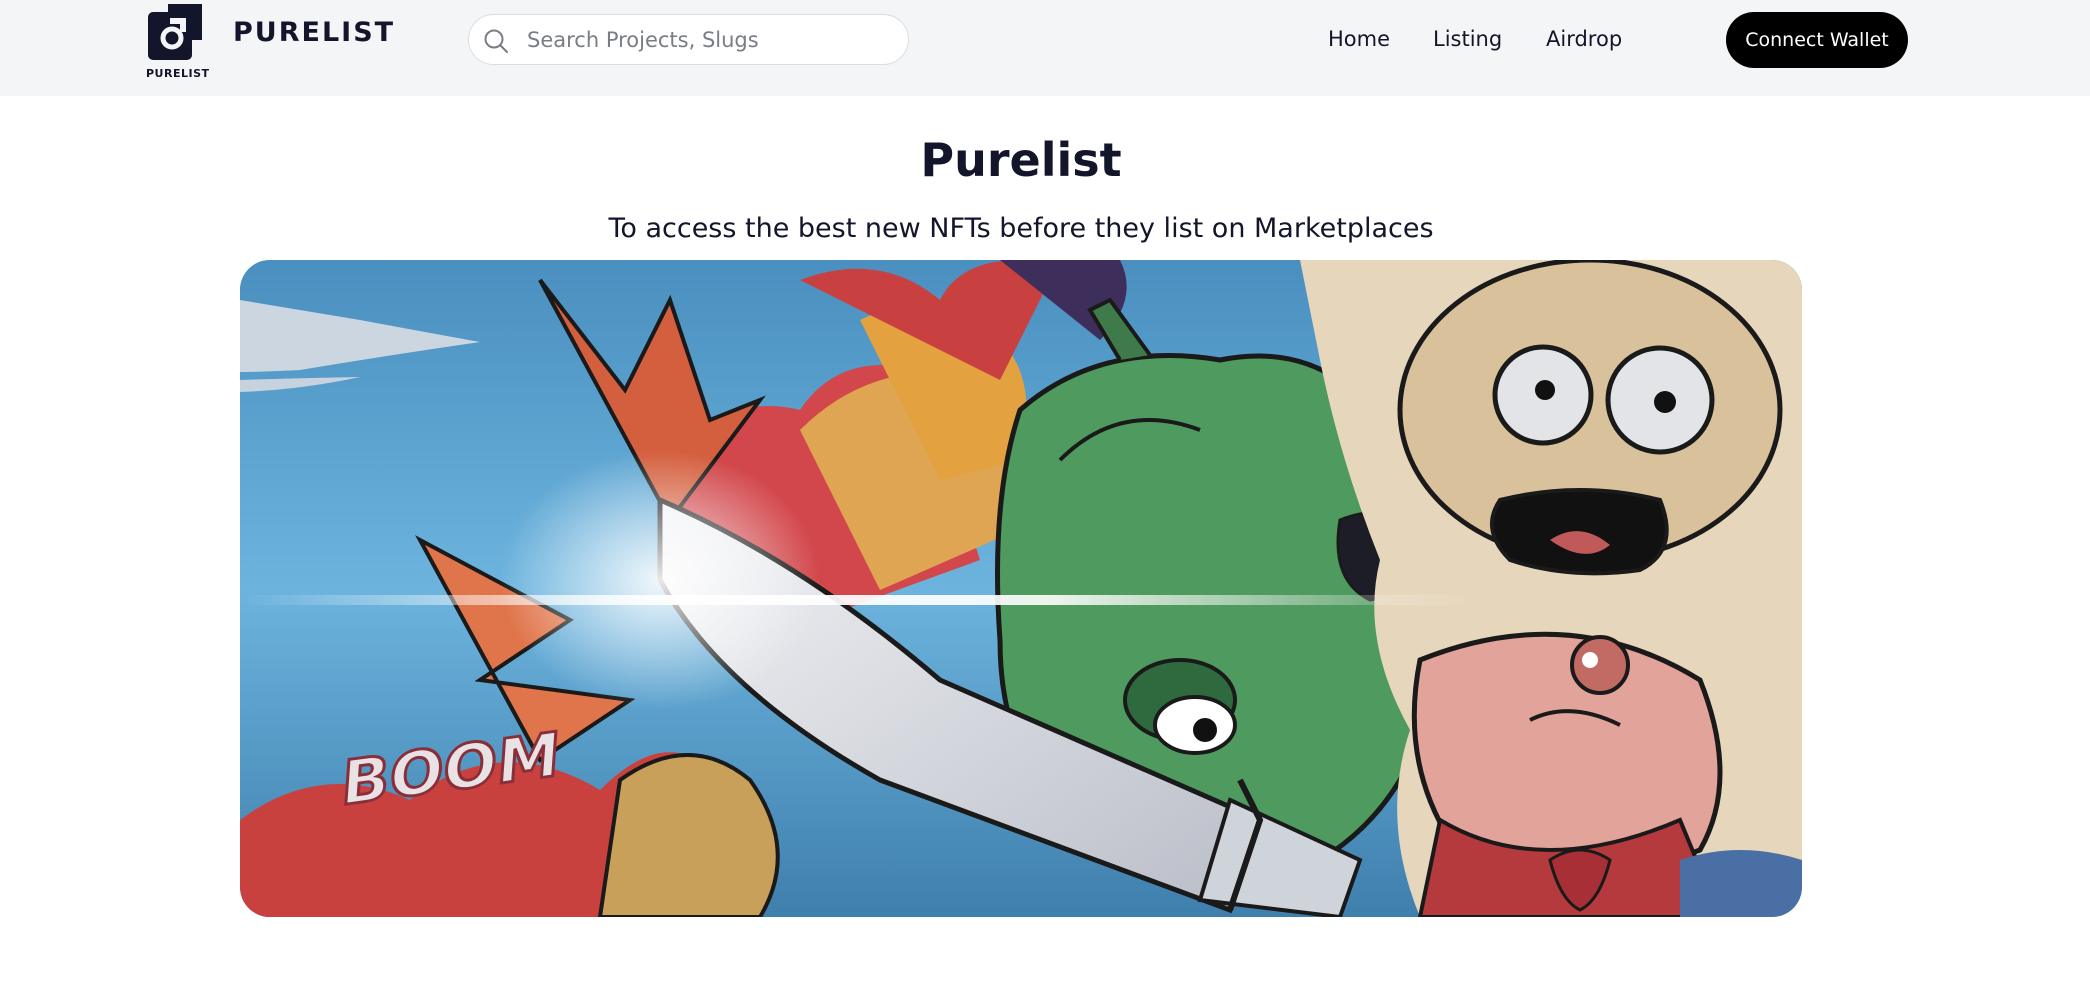 The height and width of the screenshot is (995, 2090). Describe the element at coordinates (1584, 39) in the screenshot. I see `nav-airdrop-link: Airdrop` at that location.